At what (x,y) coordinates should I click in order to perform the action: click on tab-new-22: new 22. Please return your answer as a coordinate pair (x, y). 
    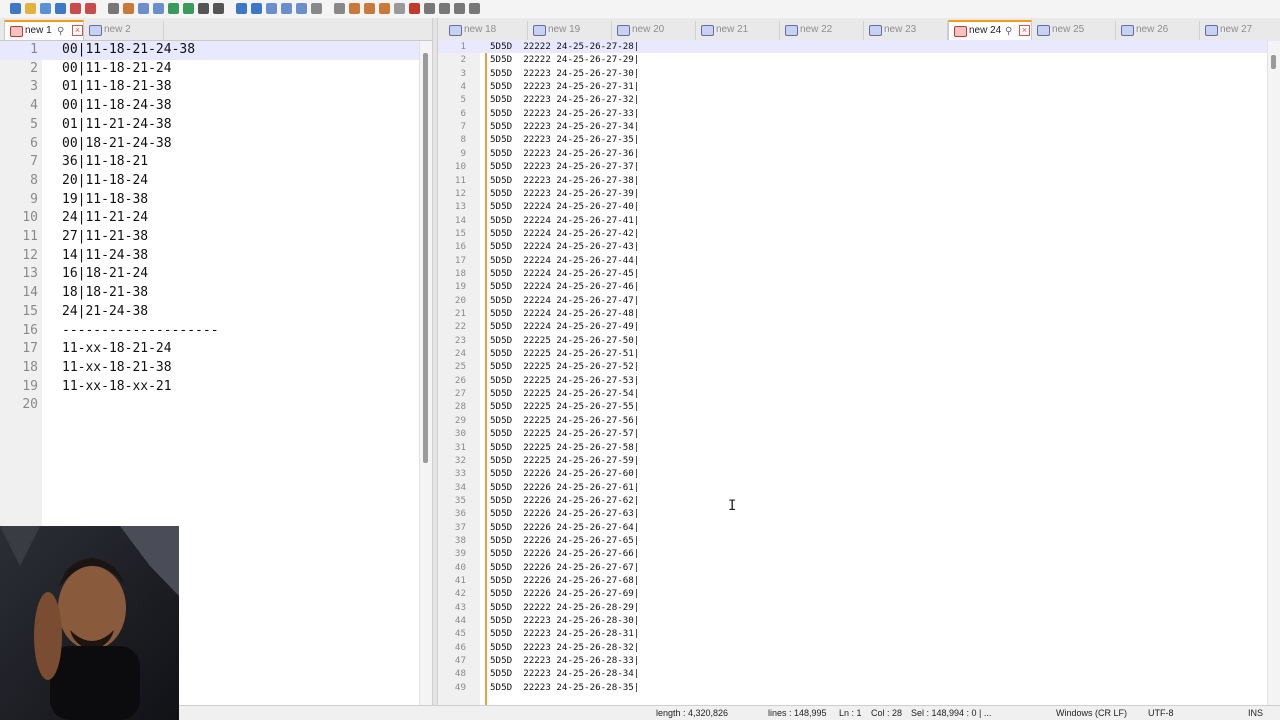
    Looking at the image, I should click on (822, 30).